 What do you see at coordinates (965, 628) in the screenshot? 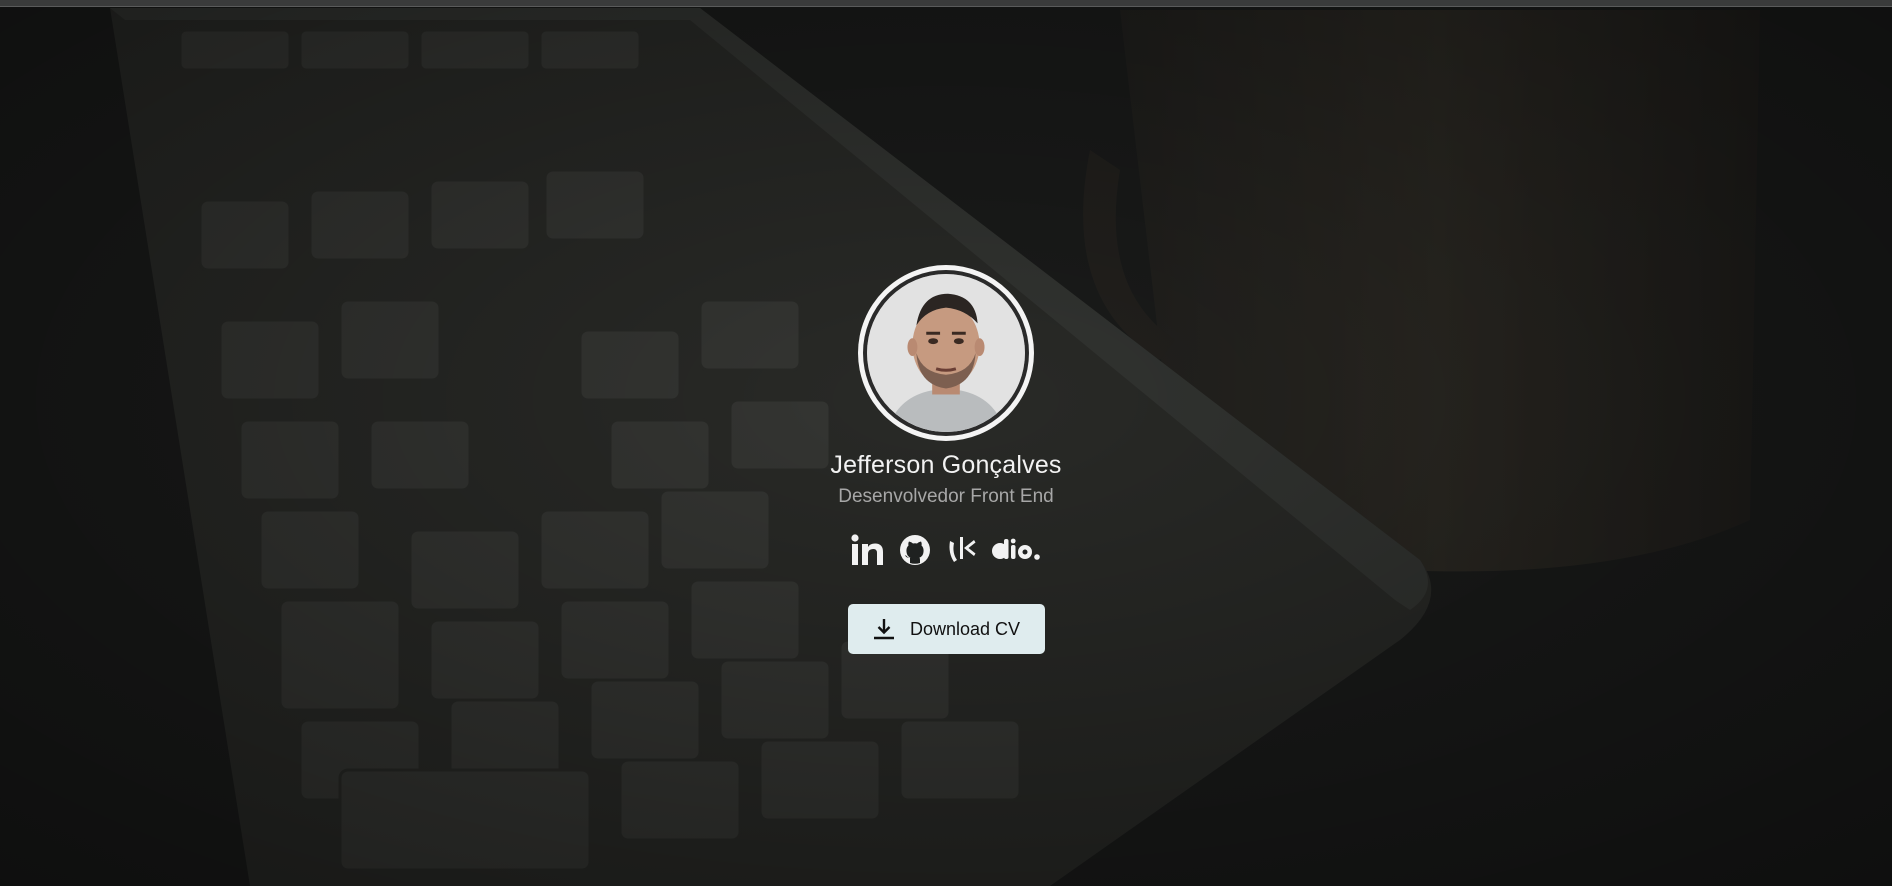
I see `download-cv-label: Download CV` at bounding box center [965, 628].